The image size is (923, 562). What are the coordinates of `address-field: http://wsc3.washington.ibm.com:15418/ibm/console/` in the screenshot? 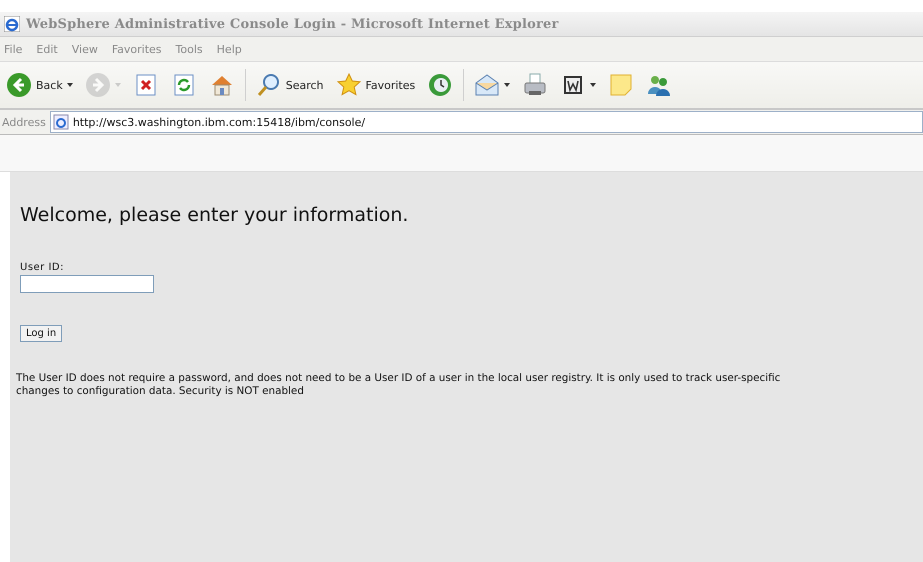 It's located at (486, 122).